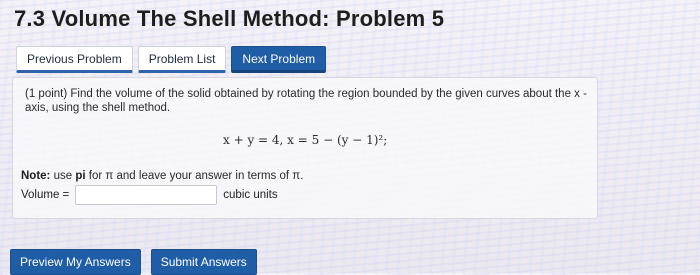  What do you see at coordinates (63, 176) in the screenshot?
I see `note-text: use` at bounding box center [63, 176].